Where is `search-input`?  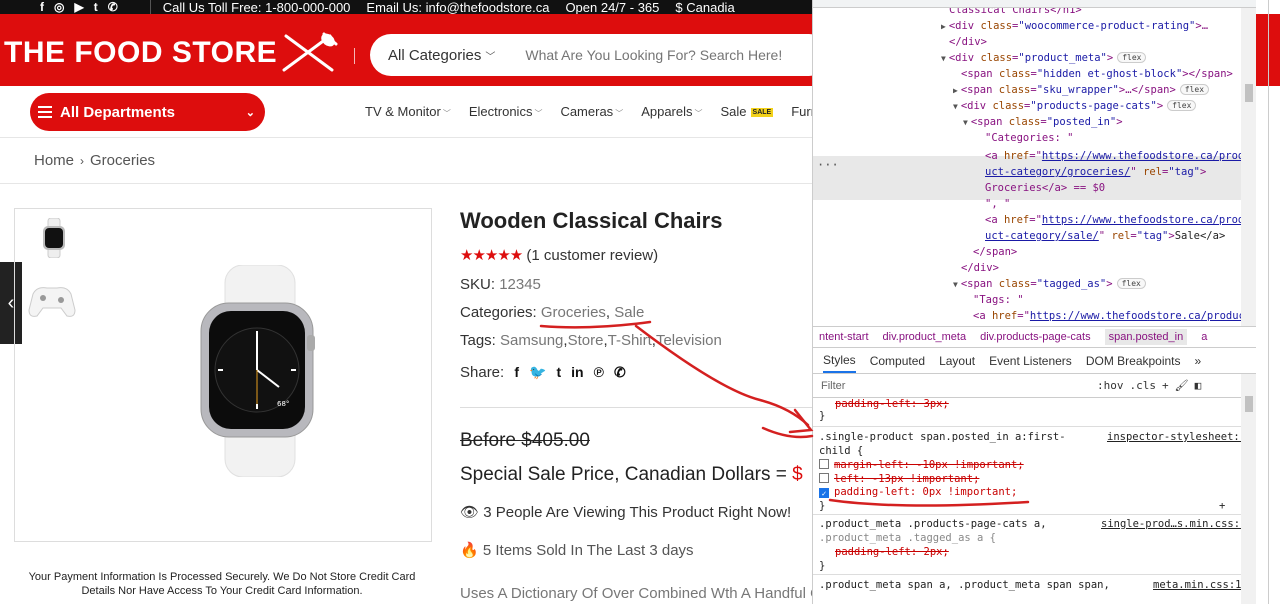 search-input is located at coordinates (675, 55).